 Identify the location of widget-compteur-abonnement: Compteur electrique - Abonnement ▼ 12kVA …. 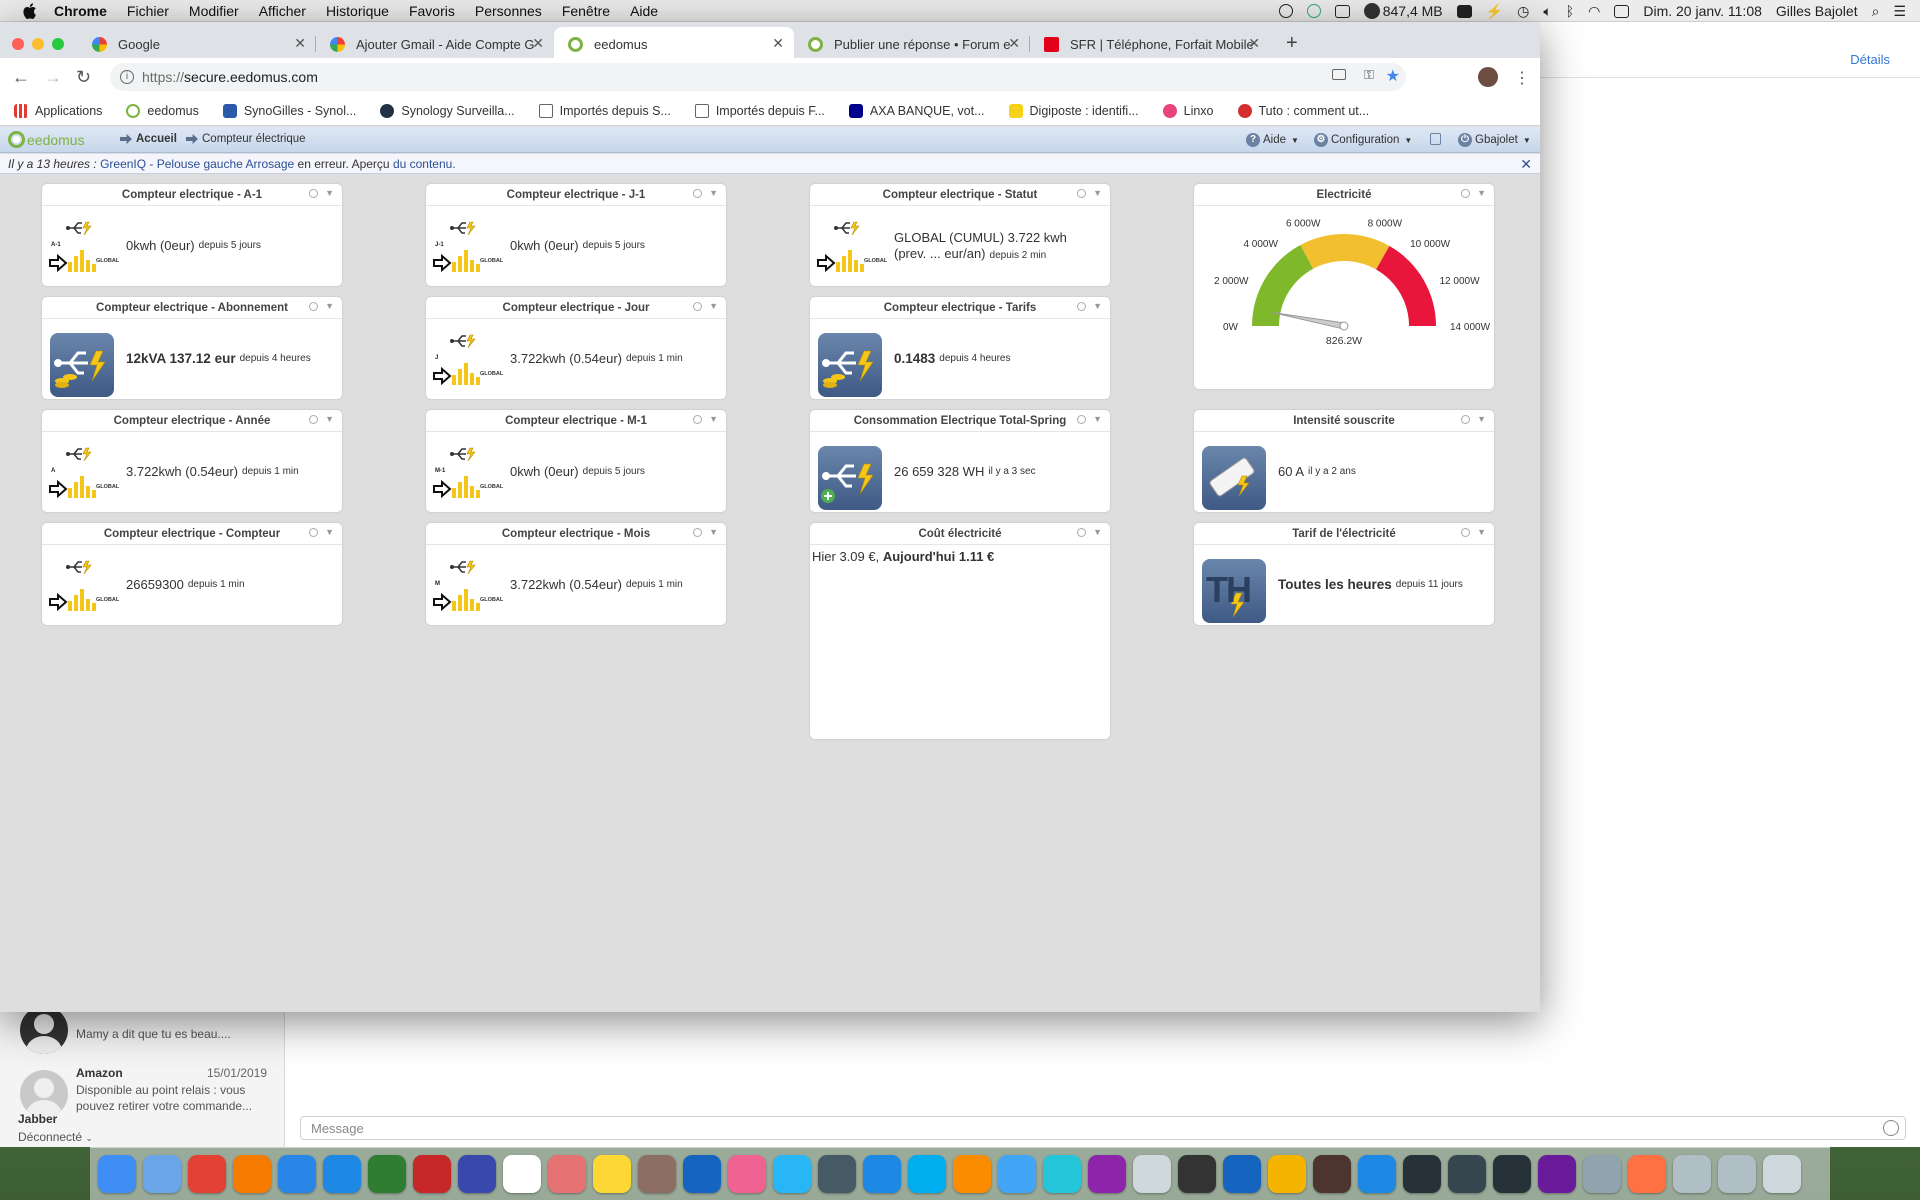
(192, 348).